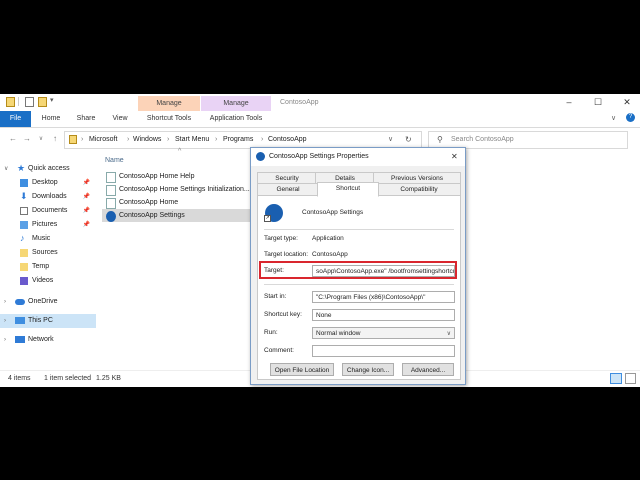 This screenshot has width=640, height=480. What do you see at coordinates (86, 119) in the screenshot?
I see `tab-share: Share` at bounding box center [86, 119].